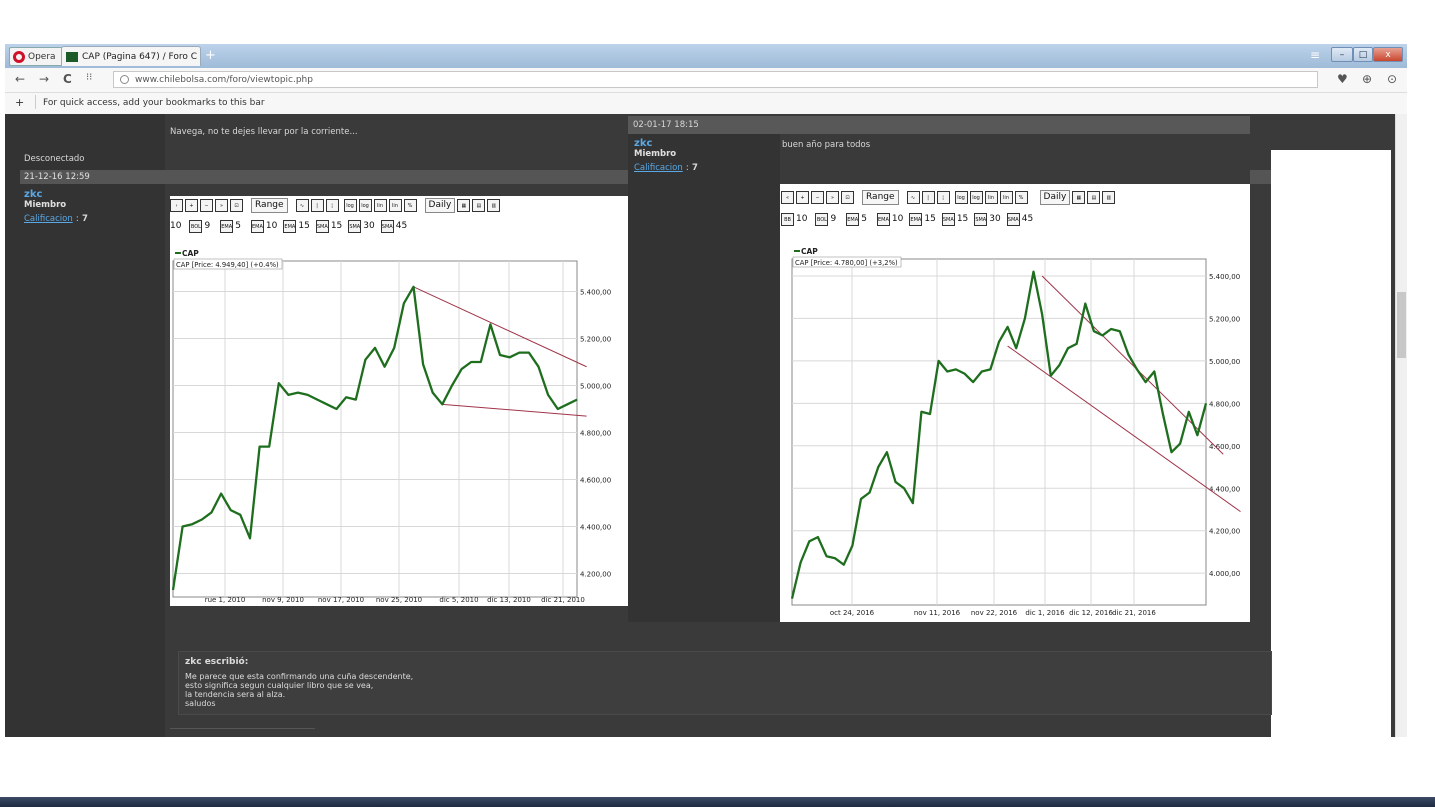 Image resolution: width=1435 pixels, height=807 pixels. What do you see at coordinates (995, 219) in the screenshot?
I see `indicator-value: 30` at bounding box center [995, 219].